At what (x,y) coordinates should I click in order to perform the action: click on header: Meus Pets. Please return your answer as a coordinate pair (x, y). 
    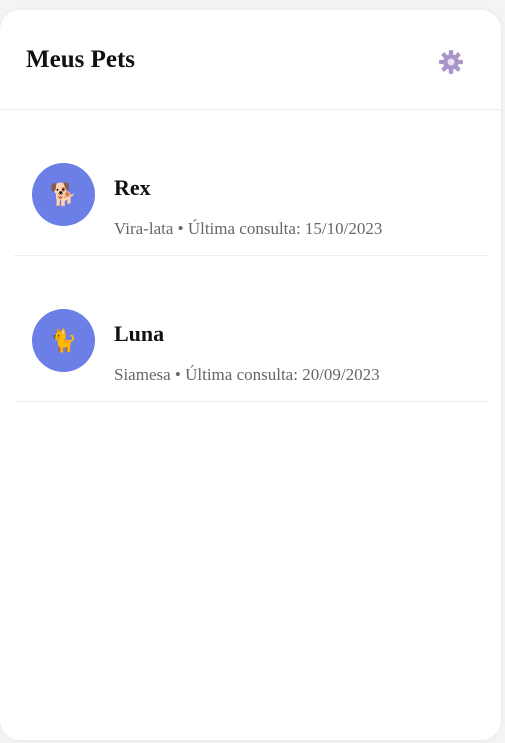
    Looking at the image, I should click on (250, 60).